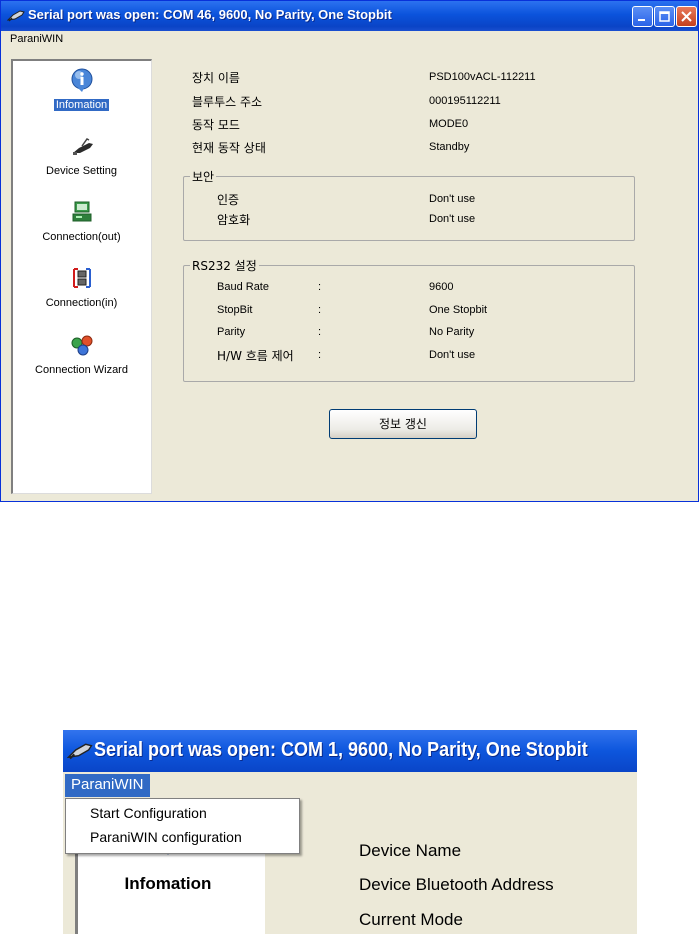 The image size is (699, 934). I want to click on sidebar-item-connection-in: Connection(in), so click(81, 287).